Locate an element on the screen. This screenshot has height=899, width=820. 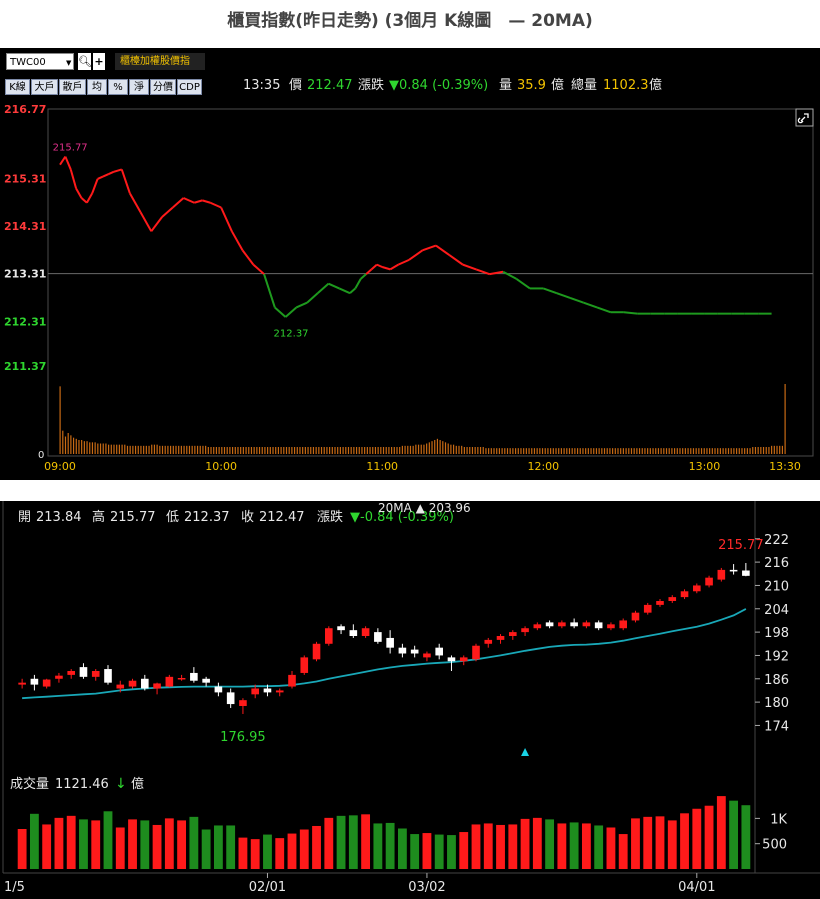
kline-volume-value: 1121.46 is located at coordinates (82, 784).